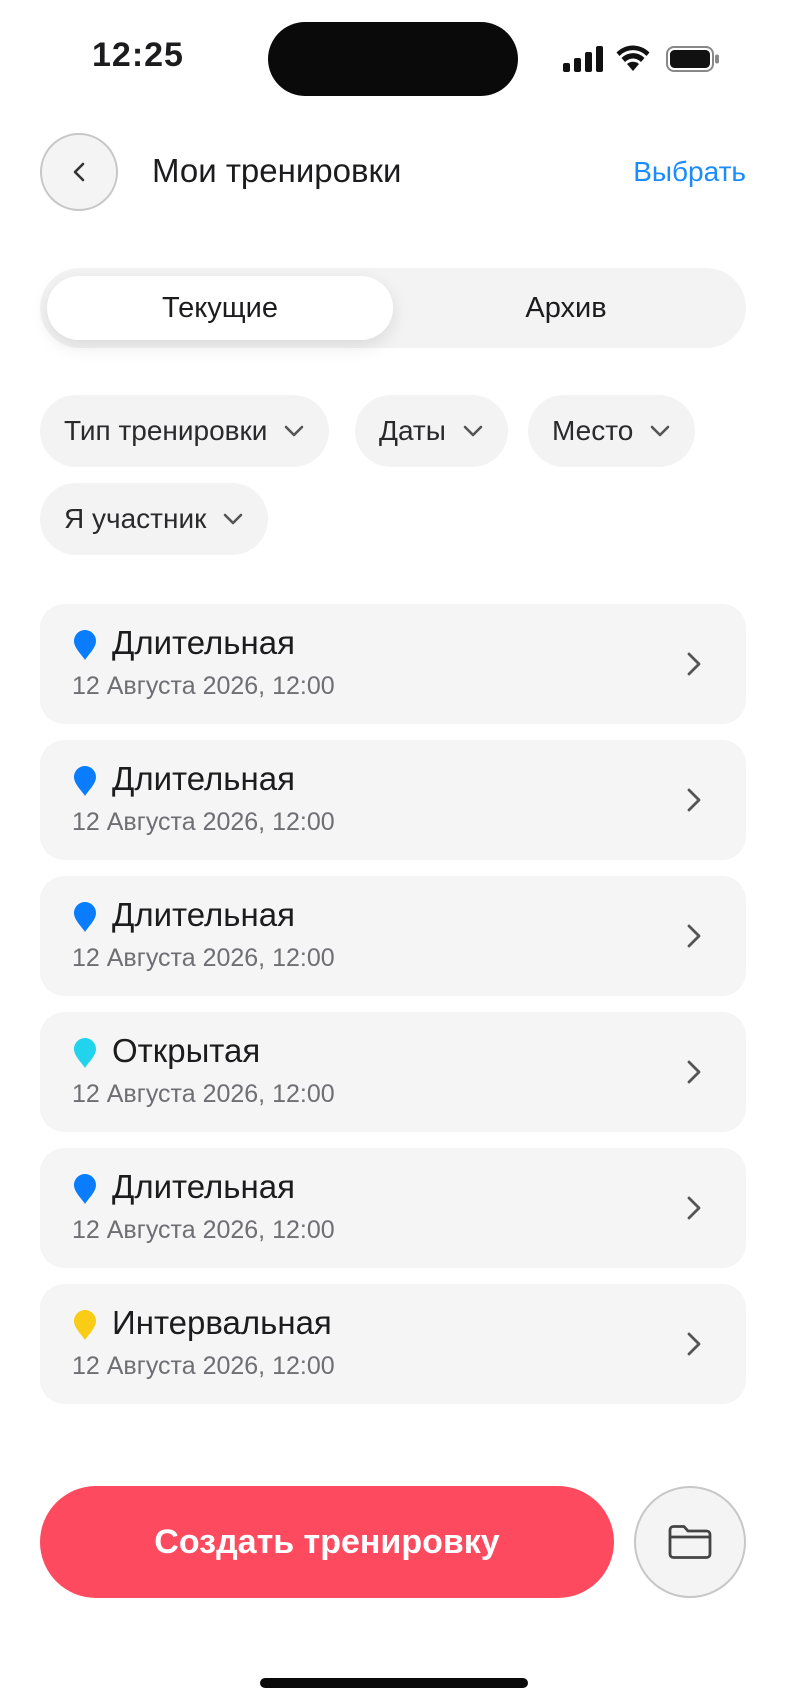 The width and height of the screenshot is (786, 1704). What do you see at coordinates (393, 1344) in the screenshot?
I see `training-item: Интервальная 12 Августа 2026, 12:00` at bounding box center [393, 1344].